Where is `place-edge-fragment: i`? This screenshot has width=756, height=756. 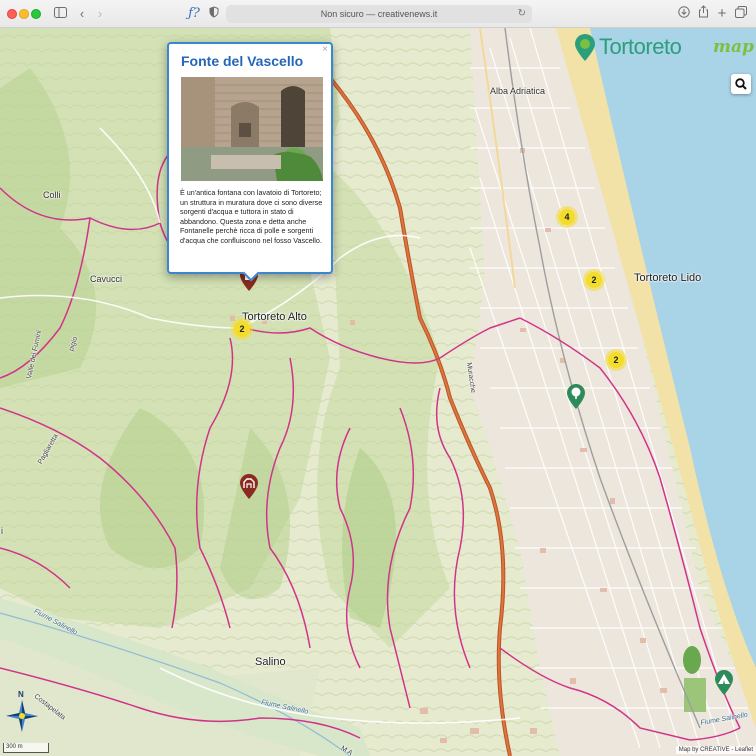 place-edge-fragment: i is located at coordinates (2, 531).